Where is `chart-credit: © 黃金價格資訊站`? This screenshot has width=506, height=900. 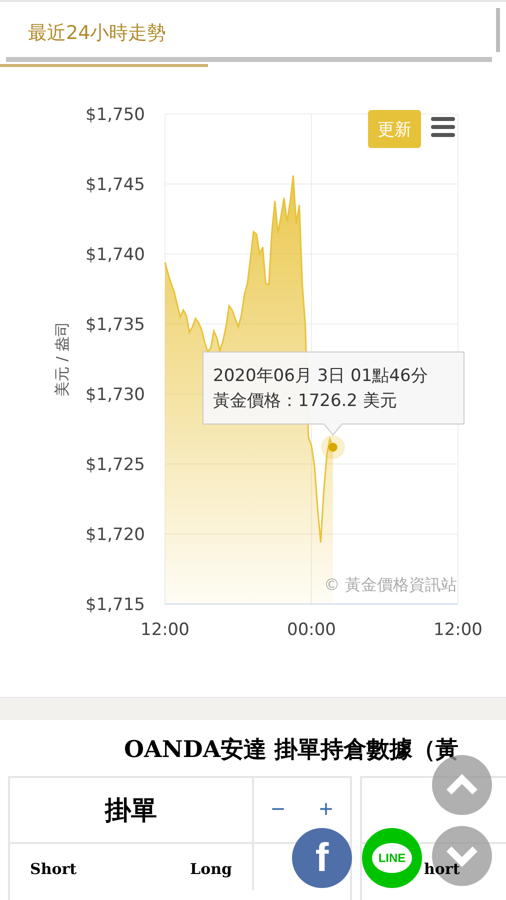 chart-credit: © 黃金價格資訊站 is located at coordinates (390, 584).